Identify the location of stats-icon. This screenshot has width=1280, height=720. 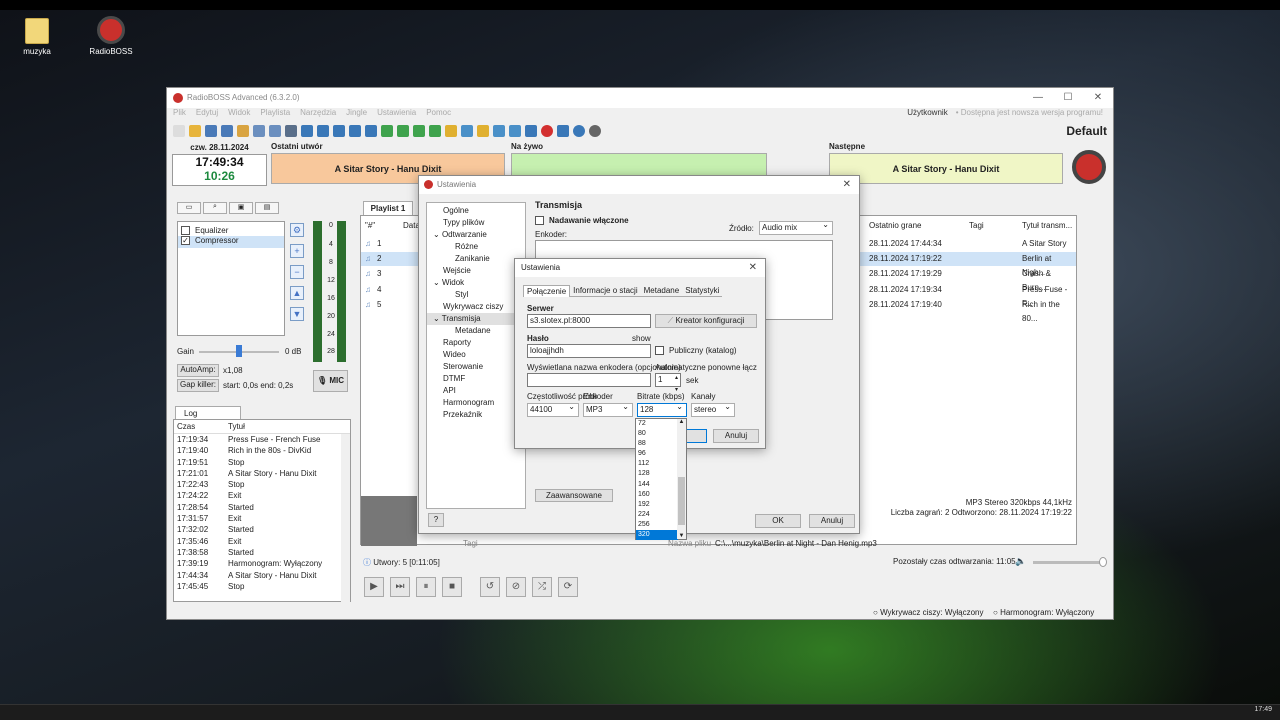
(563, 131).